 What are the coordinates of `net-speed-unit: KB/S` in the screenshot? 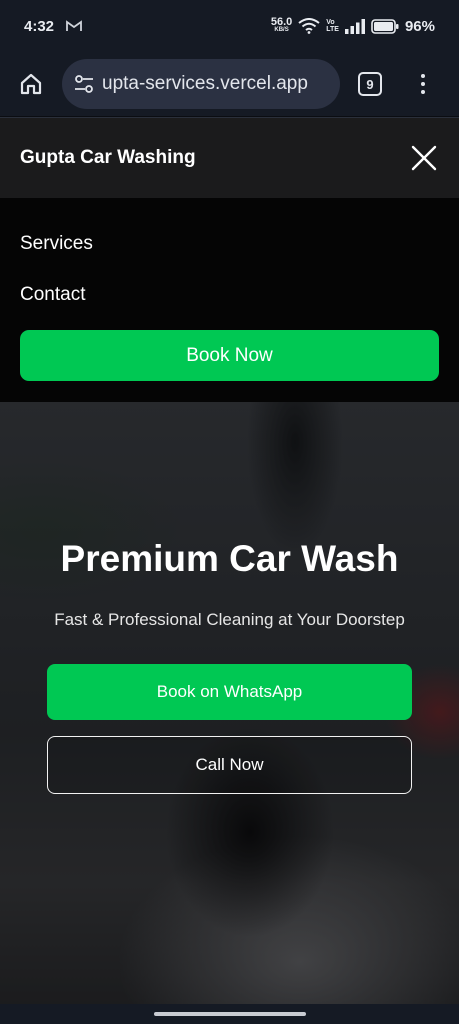 It's located at (281, 30).